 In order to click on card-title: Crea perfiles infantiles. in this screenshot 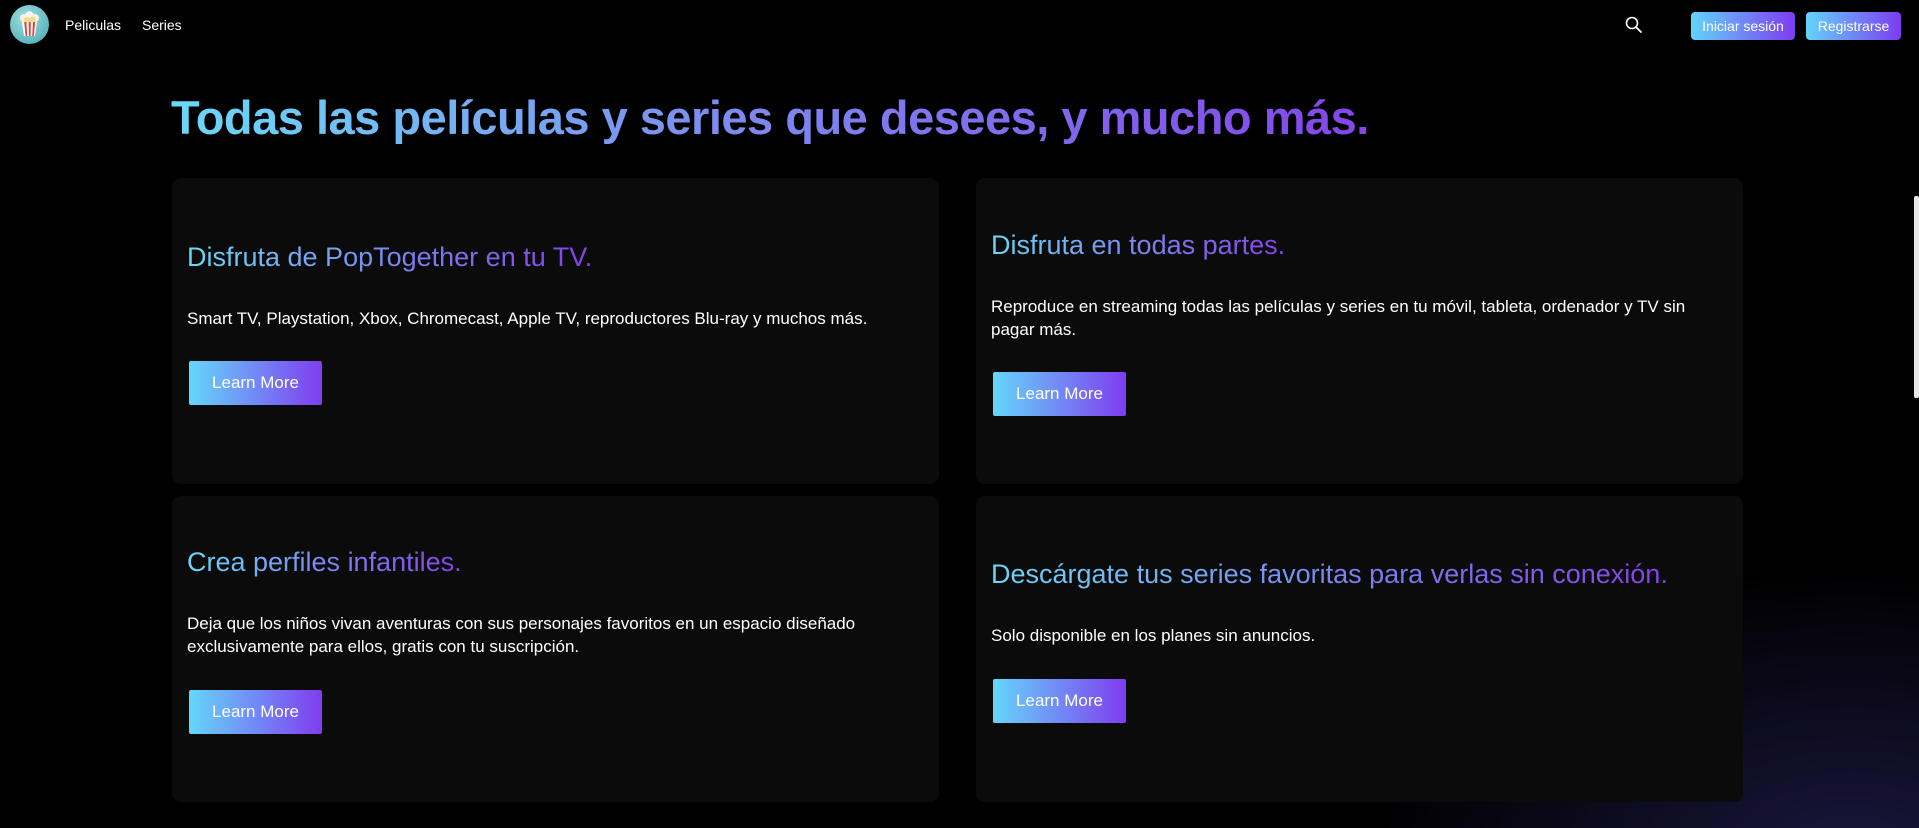, I will do `click(324, 562)`.